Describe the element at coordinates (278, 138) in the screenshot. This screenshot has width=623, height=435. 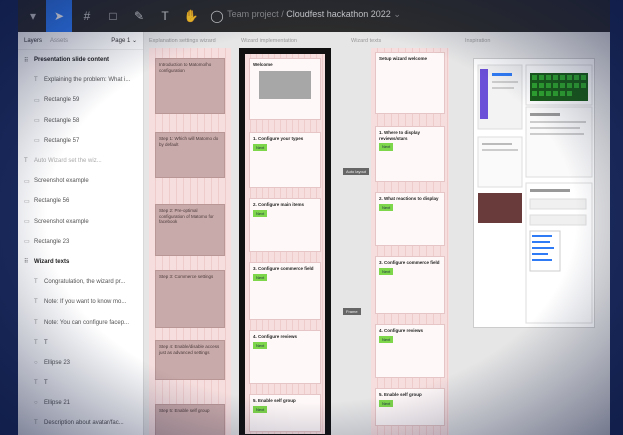
I see `card-title: 1. Configure your types` at that location.